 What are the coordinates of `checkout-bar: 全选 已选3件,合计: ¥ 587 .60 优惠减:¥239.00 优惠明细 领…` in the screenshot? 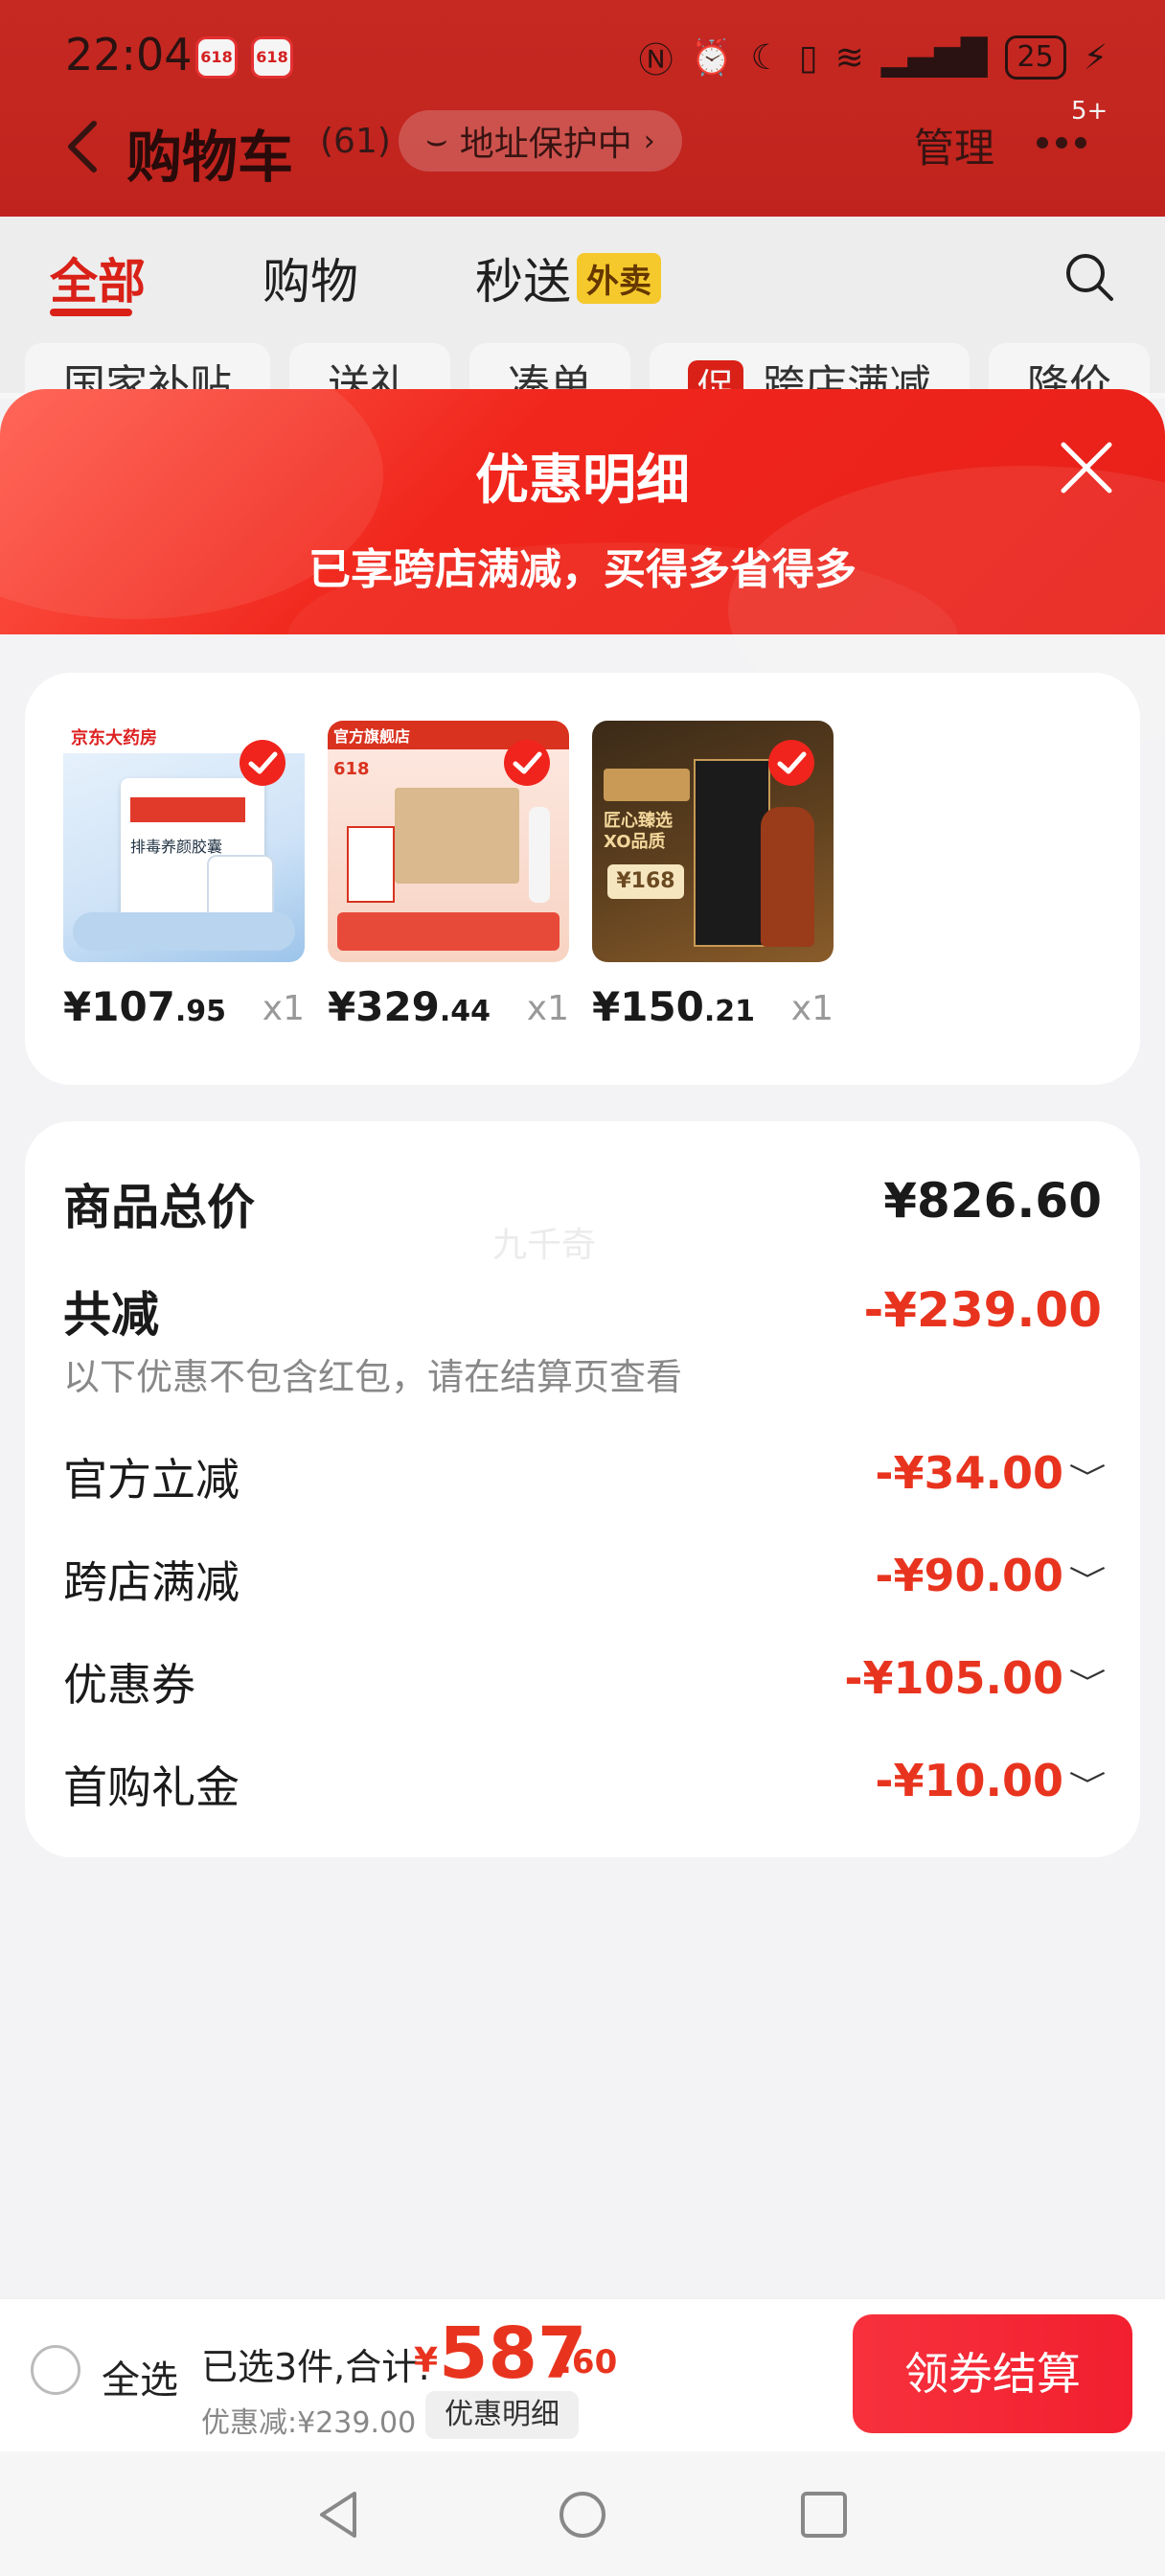 It's located at (582, 2374).